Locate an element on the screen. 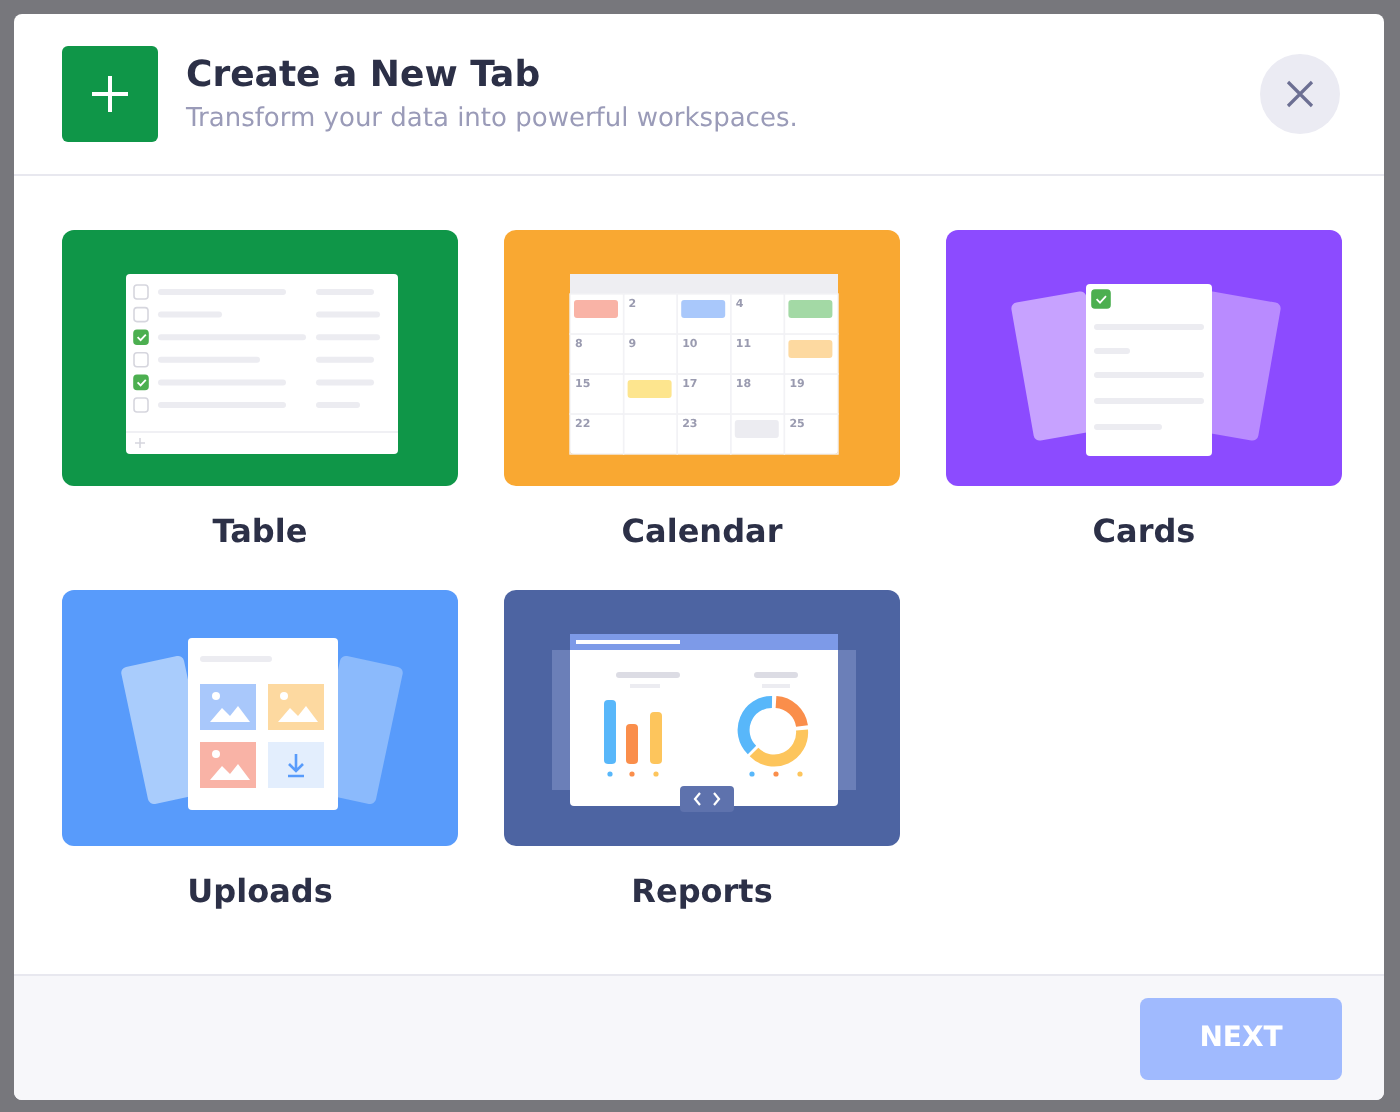  tab-type-option: Cards is located at coordinates (1144, 390).